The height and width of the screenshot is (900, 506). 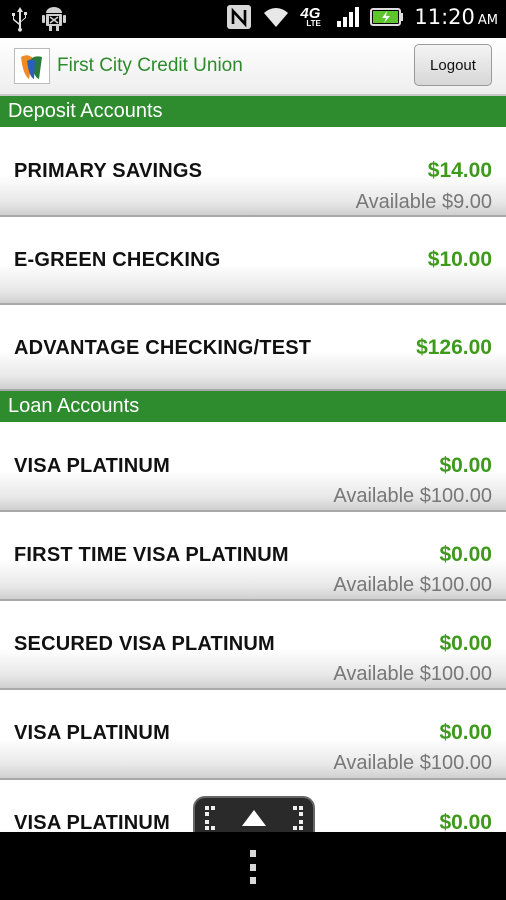 What do you see at coordinates (150, 65) in the screenshot?
I see `app-title: First City Credit Union` at bounding box center [150, 65].